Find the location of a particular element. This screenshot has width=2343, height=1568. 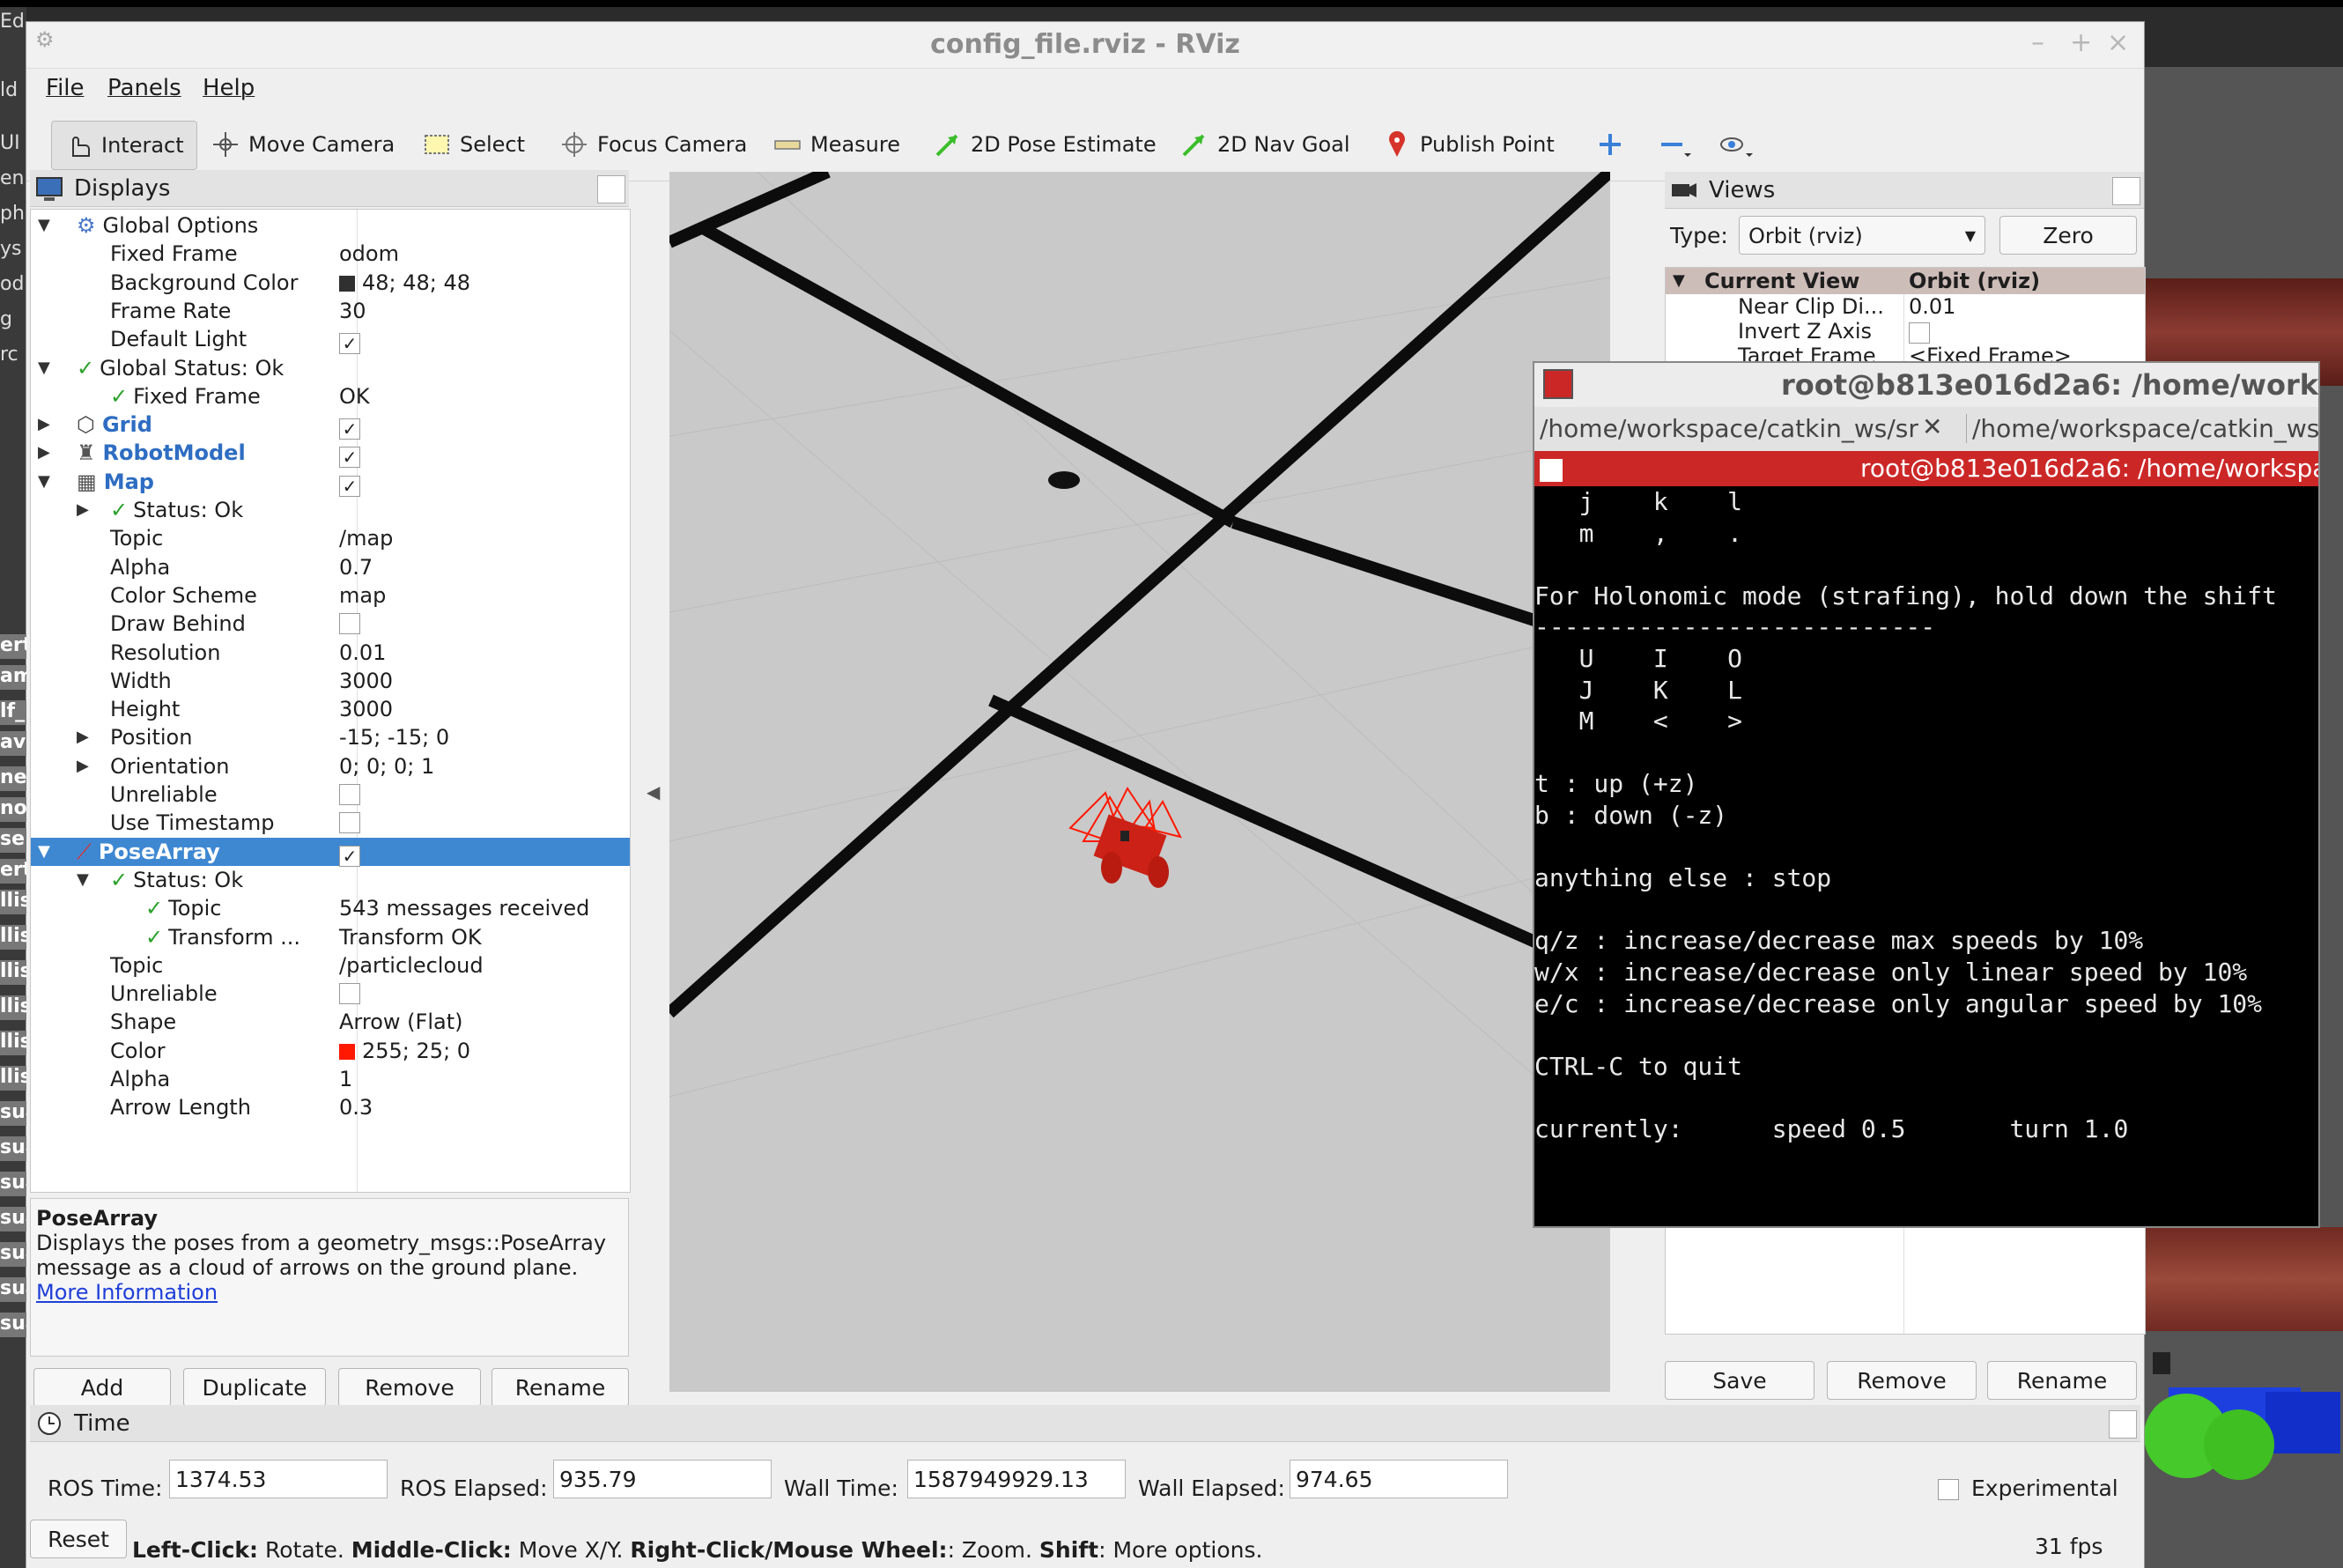

remove-tool-button is located at coordinates (1674, 144).